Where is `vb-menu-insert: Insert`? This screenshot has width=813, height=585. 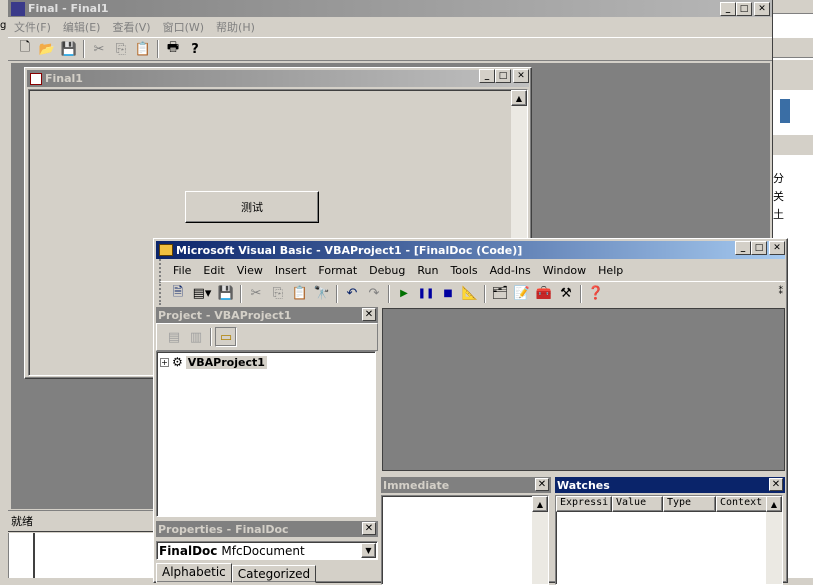 vb-menu-insert: Insert is located at coordinates (291, 270).